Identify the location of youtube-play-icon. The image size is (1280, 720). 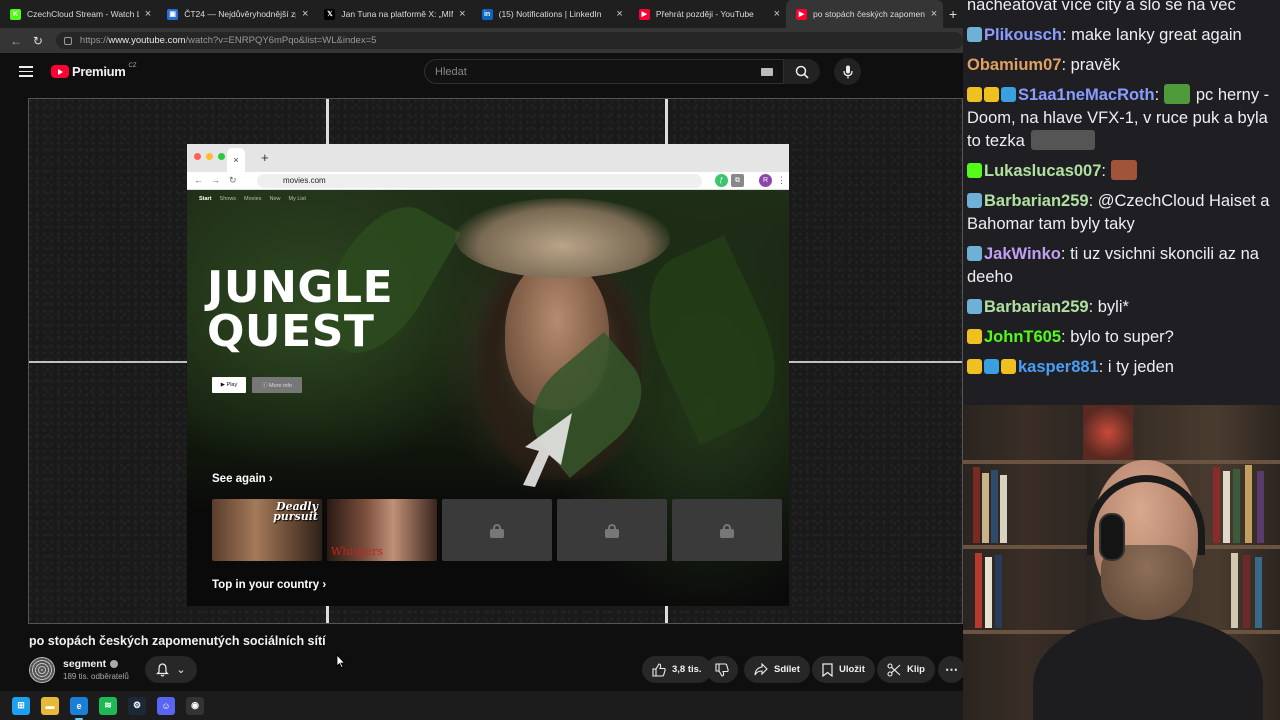
(60, 71).